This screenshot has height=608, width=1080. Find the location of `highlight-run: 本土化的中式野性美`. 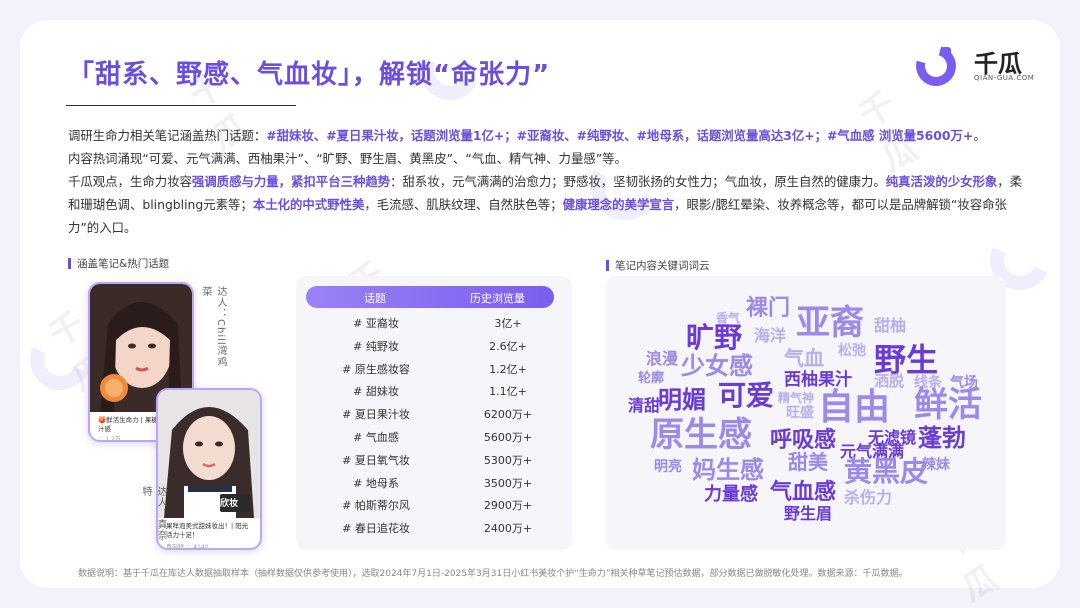

highlight-run: 本土化的中式野性美 is located at coordinates (308, 204).